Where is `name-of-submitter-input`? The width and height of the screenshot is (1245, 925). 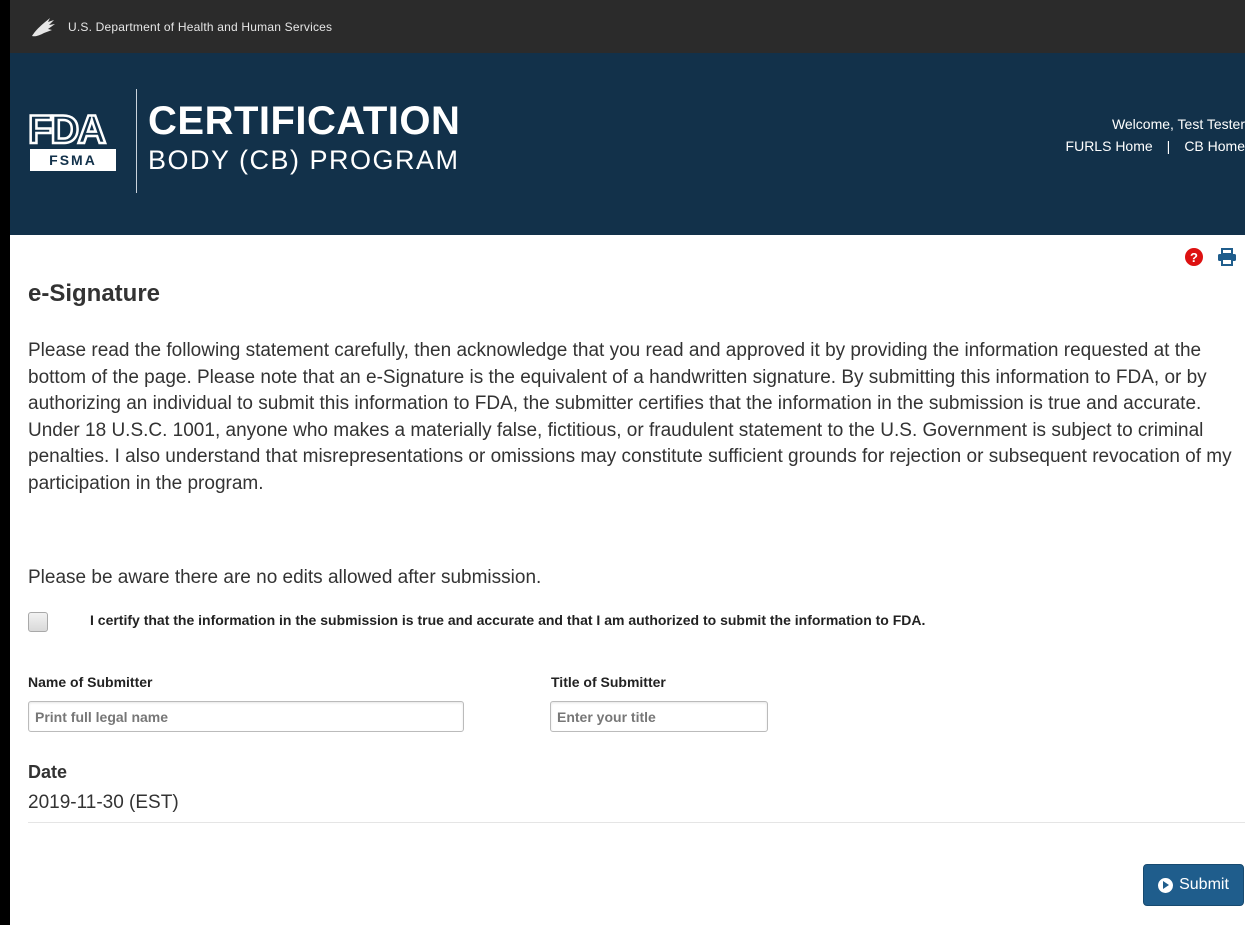
name-of-submitter-input is located at coordinates (246, 716).